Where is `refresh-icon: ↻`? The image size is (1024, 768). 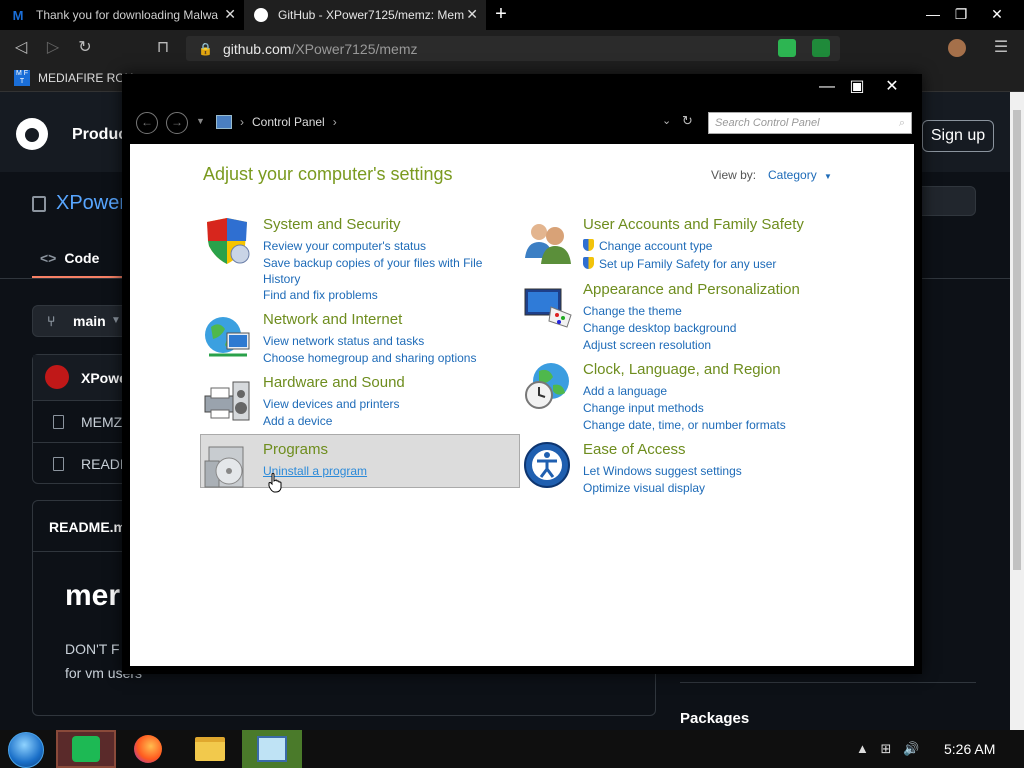
refresh-icon: ↻ is located at coordinates (687, 121).